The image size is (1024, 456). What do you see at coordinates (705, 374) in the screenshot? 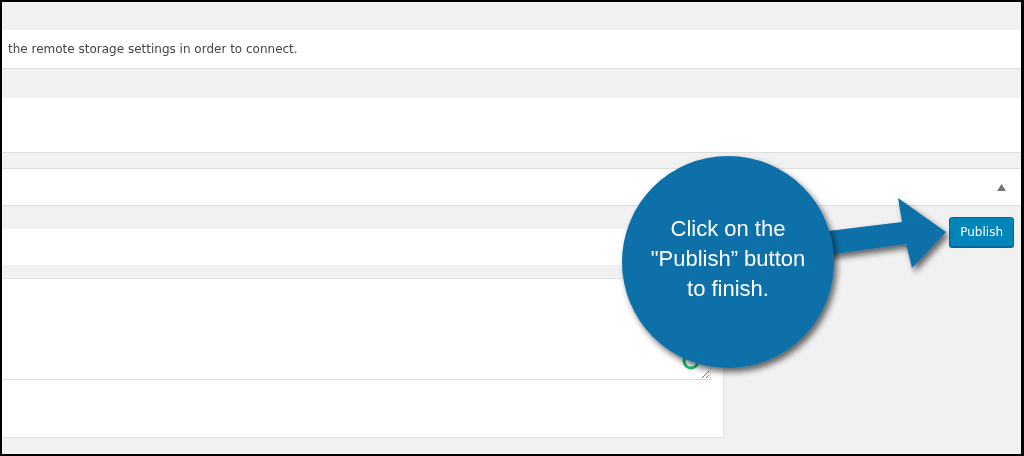
I see `resize-handle-icon` at bounding box center [705, 374].